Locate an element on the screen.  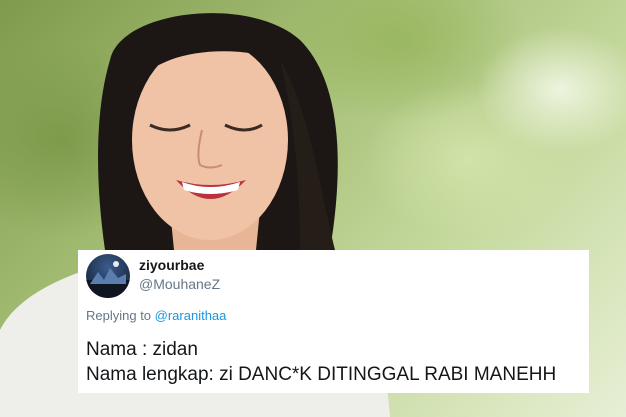
avatar is located at coordinates (108, 276).